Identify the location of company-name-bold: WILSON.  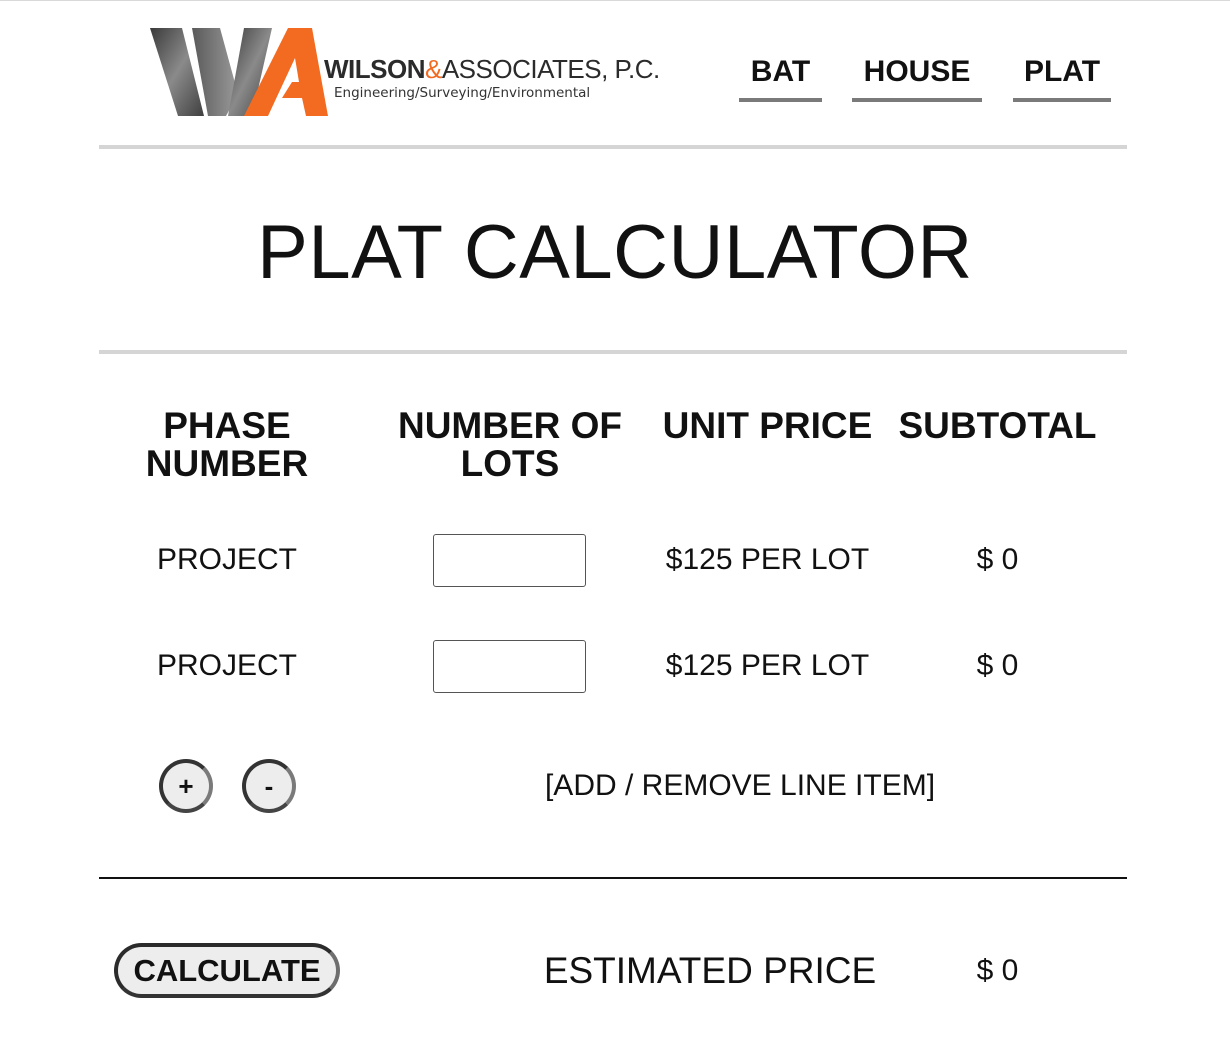
(375, 69).